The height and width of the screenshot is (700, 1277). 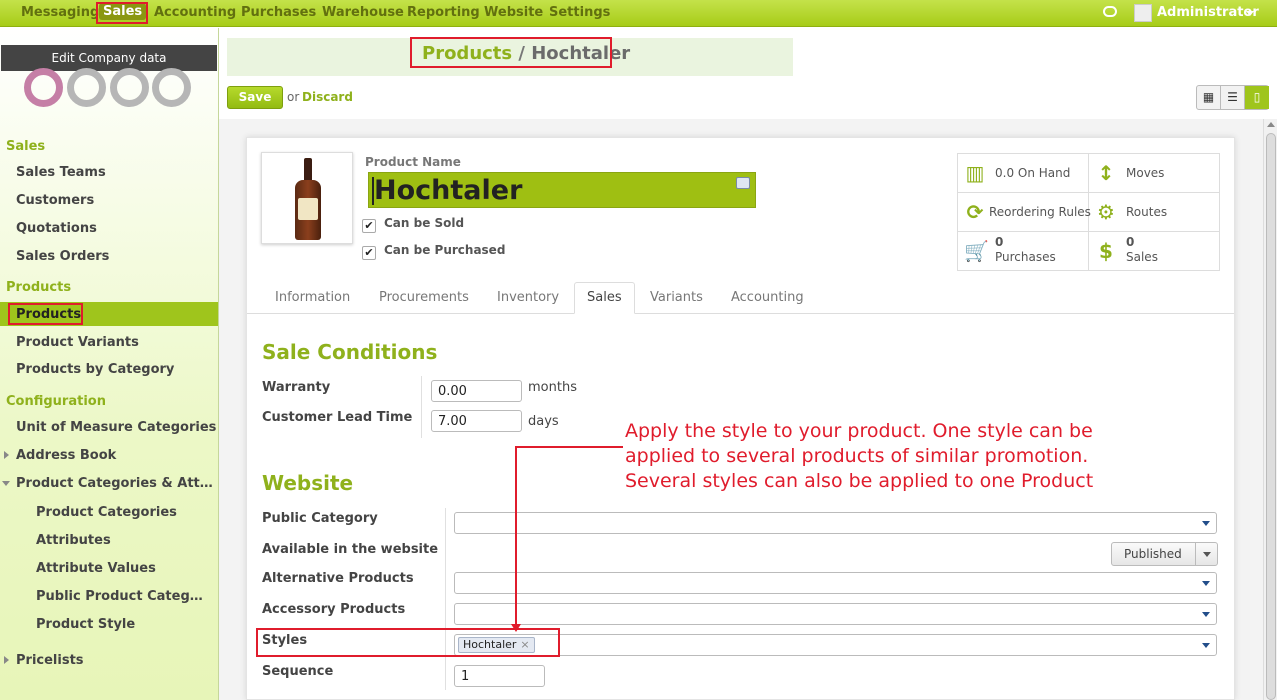 What do you see at coordinates (55, 200) in the screenshot?
I see `sidebar-item-customers: Customers` at bounding box center [55, 200].